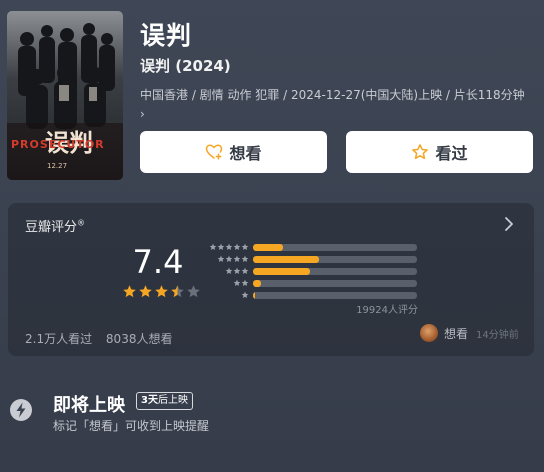 The height and width of the screenshot is (472, 544). What do you see at coordinates (81, 223) in the screenshot?
I see `registered-mark: ®` at bounding box center [81, 223].